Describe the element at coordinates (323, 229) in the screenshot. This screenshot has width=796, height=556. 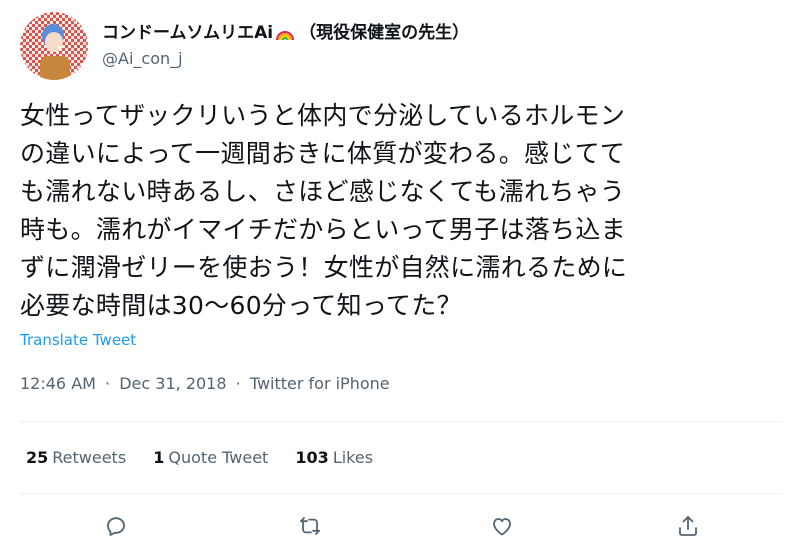
I see `tweet-text-line: 時も。濡れがイマイチだからといって男子は落ち込ま` at that location.